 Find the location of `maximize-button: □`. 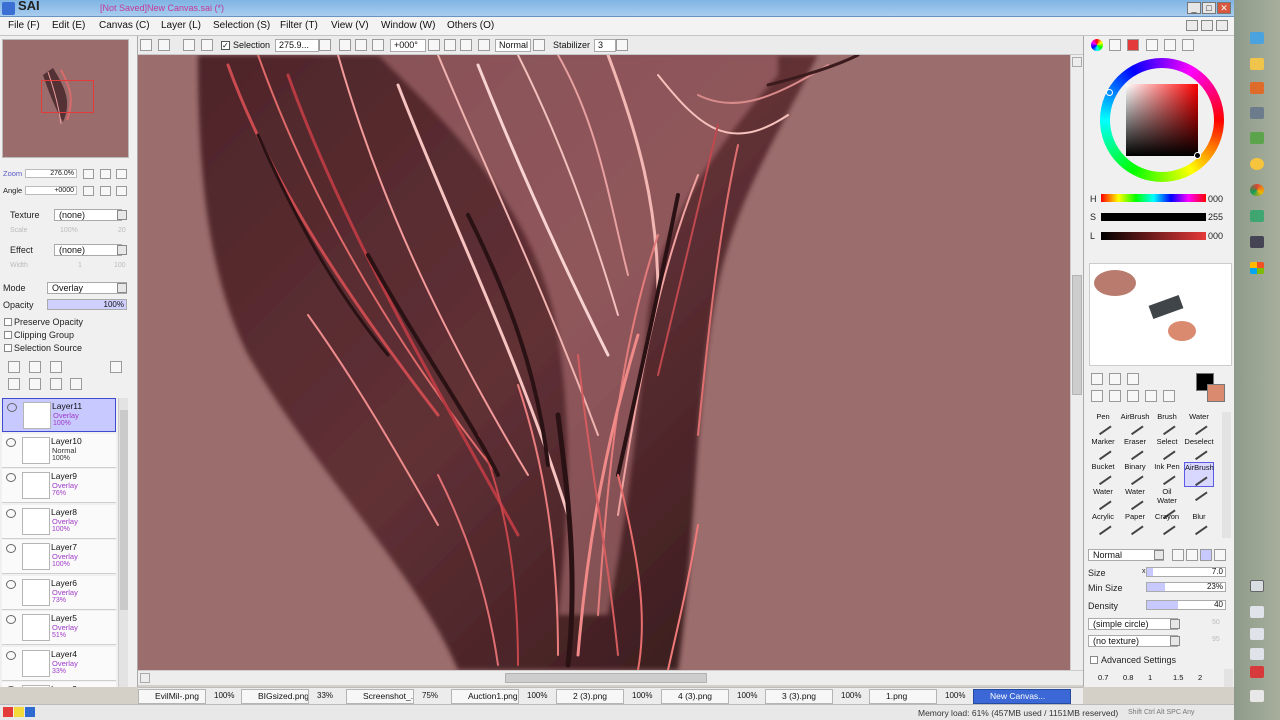

maximize-button: □ is located at coordinates (1209, 8).